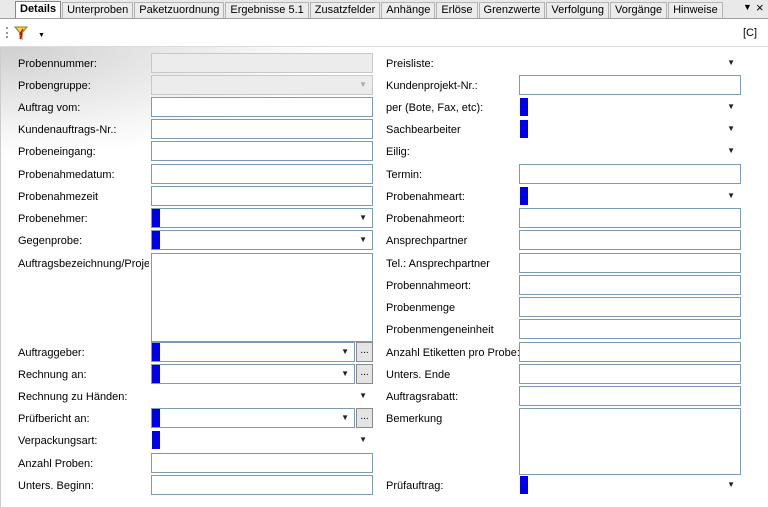 This screenshot has height=507, width=768. What do you see at coordinates (695, 10) in the screenshot?
I see `tab-hinweise: Hinweise` at bounding box center [695, 10].